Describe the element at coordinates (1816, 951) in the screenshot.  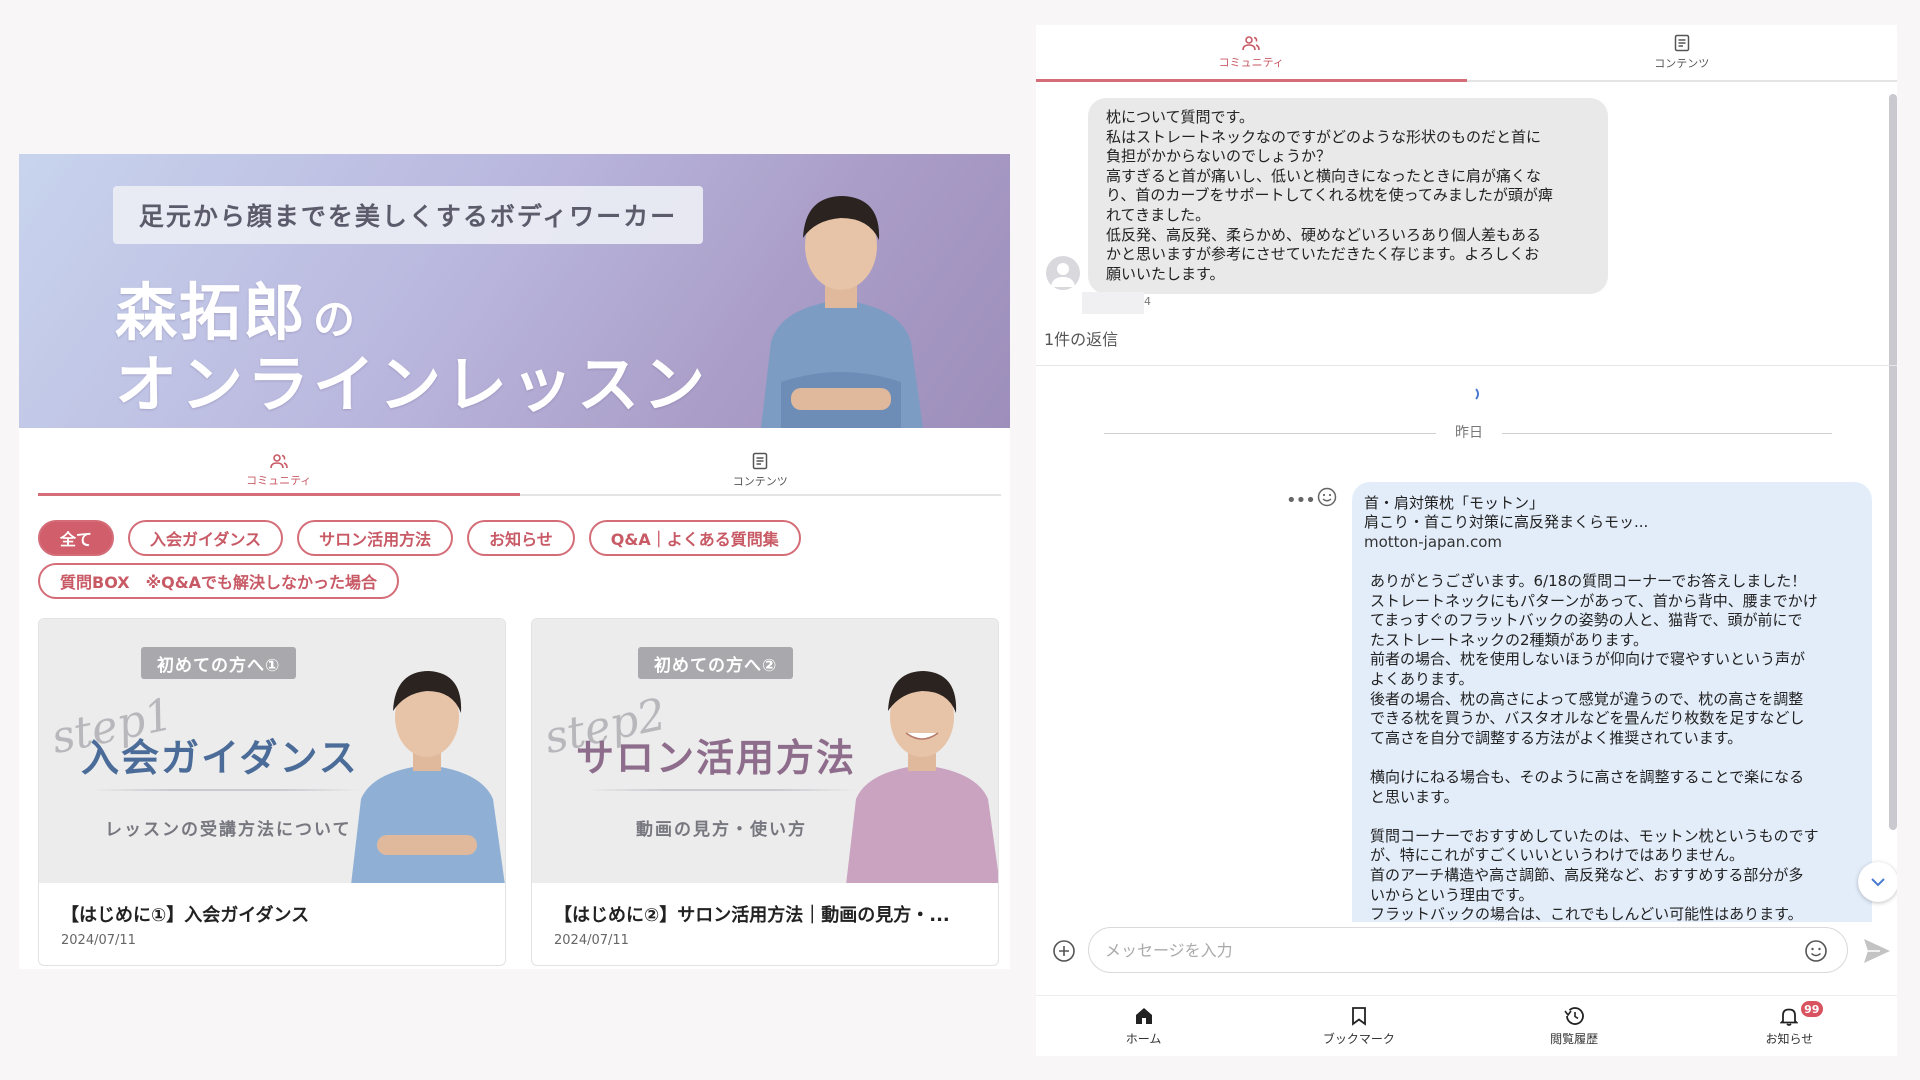
I see `emoji-picker-icon` at that location.